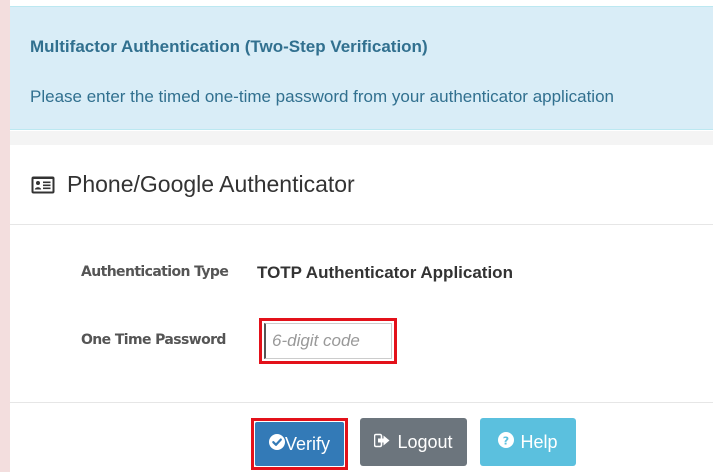 The height and width of the screenshot is (472, 713). I want to click on verify-label: Verify, so click(307, 443).